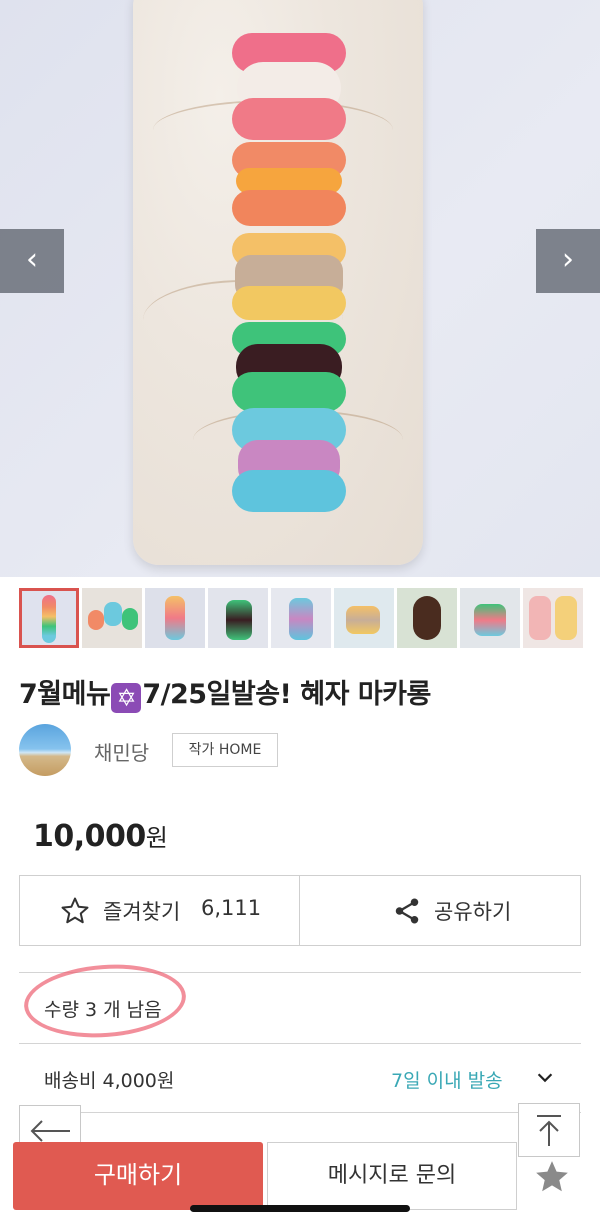  Describe the element at coordinates (156, 838) in the screenshot. I see `price-unit: 원` at that location.